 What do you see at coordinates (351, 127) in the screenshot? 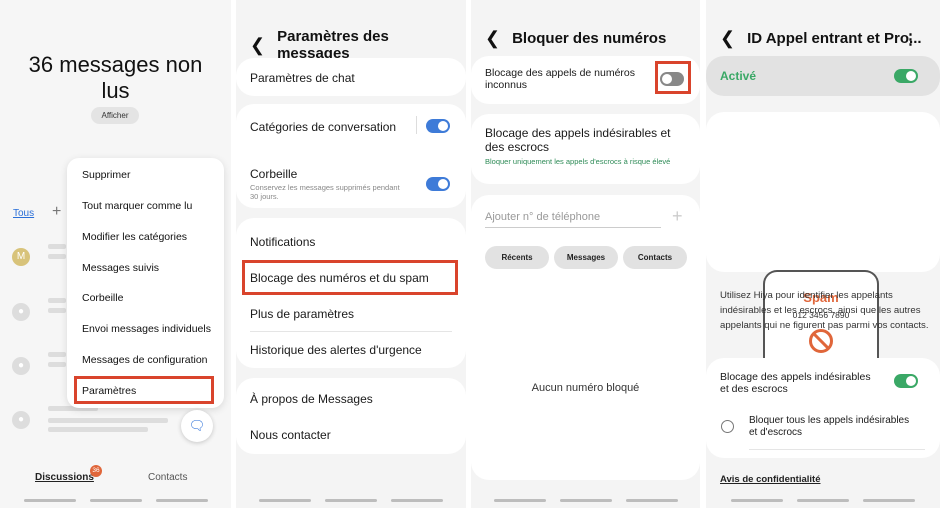
I see `conversation-categories-item: Catégories de conversation` at bounding box center [351, 127].